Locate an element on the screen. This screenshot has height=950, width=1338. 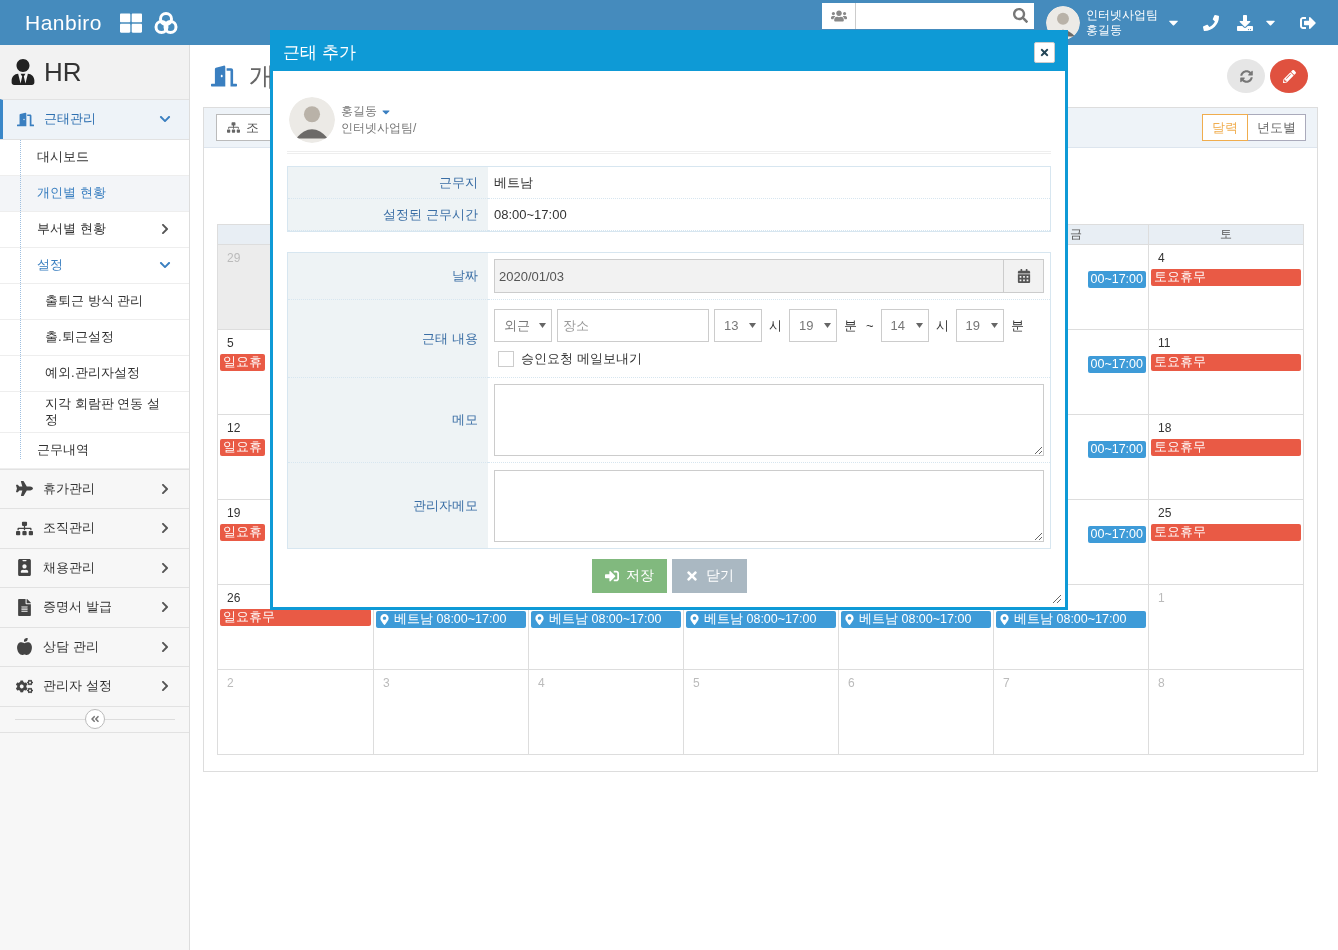
field-label: 메모 is located at coordinates (388, 420).